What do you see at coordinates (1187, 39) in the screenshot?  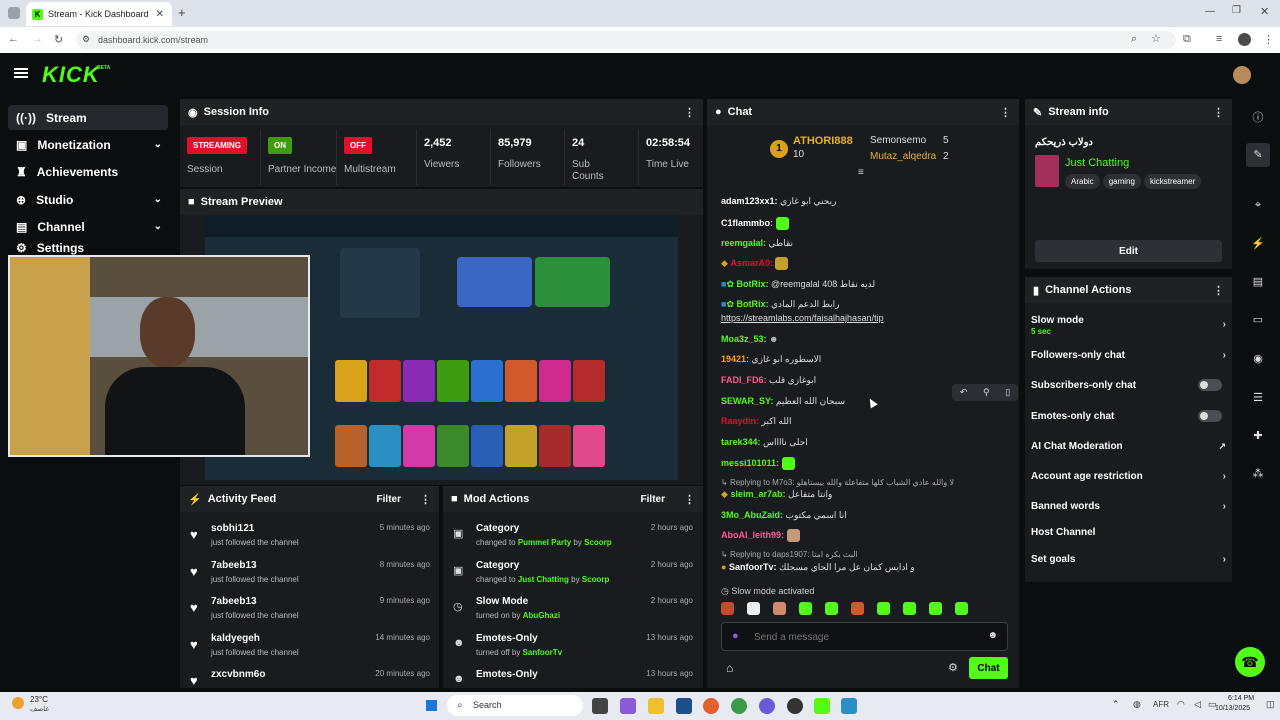 I see `extensions-icon: ⧉` at bounding box center [1187, 39].